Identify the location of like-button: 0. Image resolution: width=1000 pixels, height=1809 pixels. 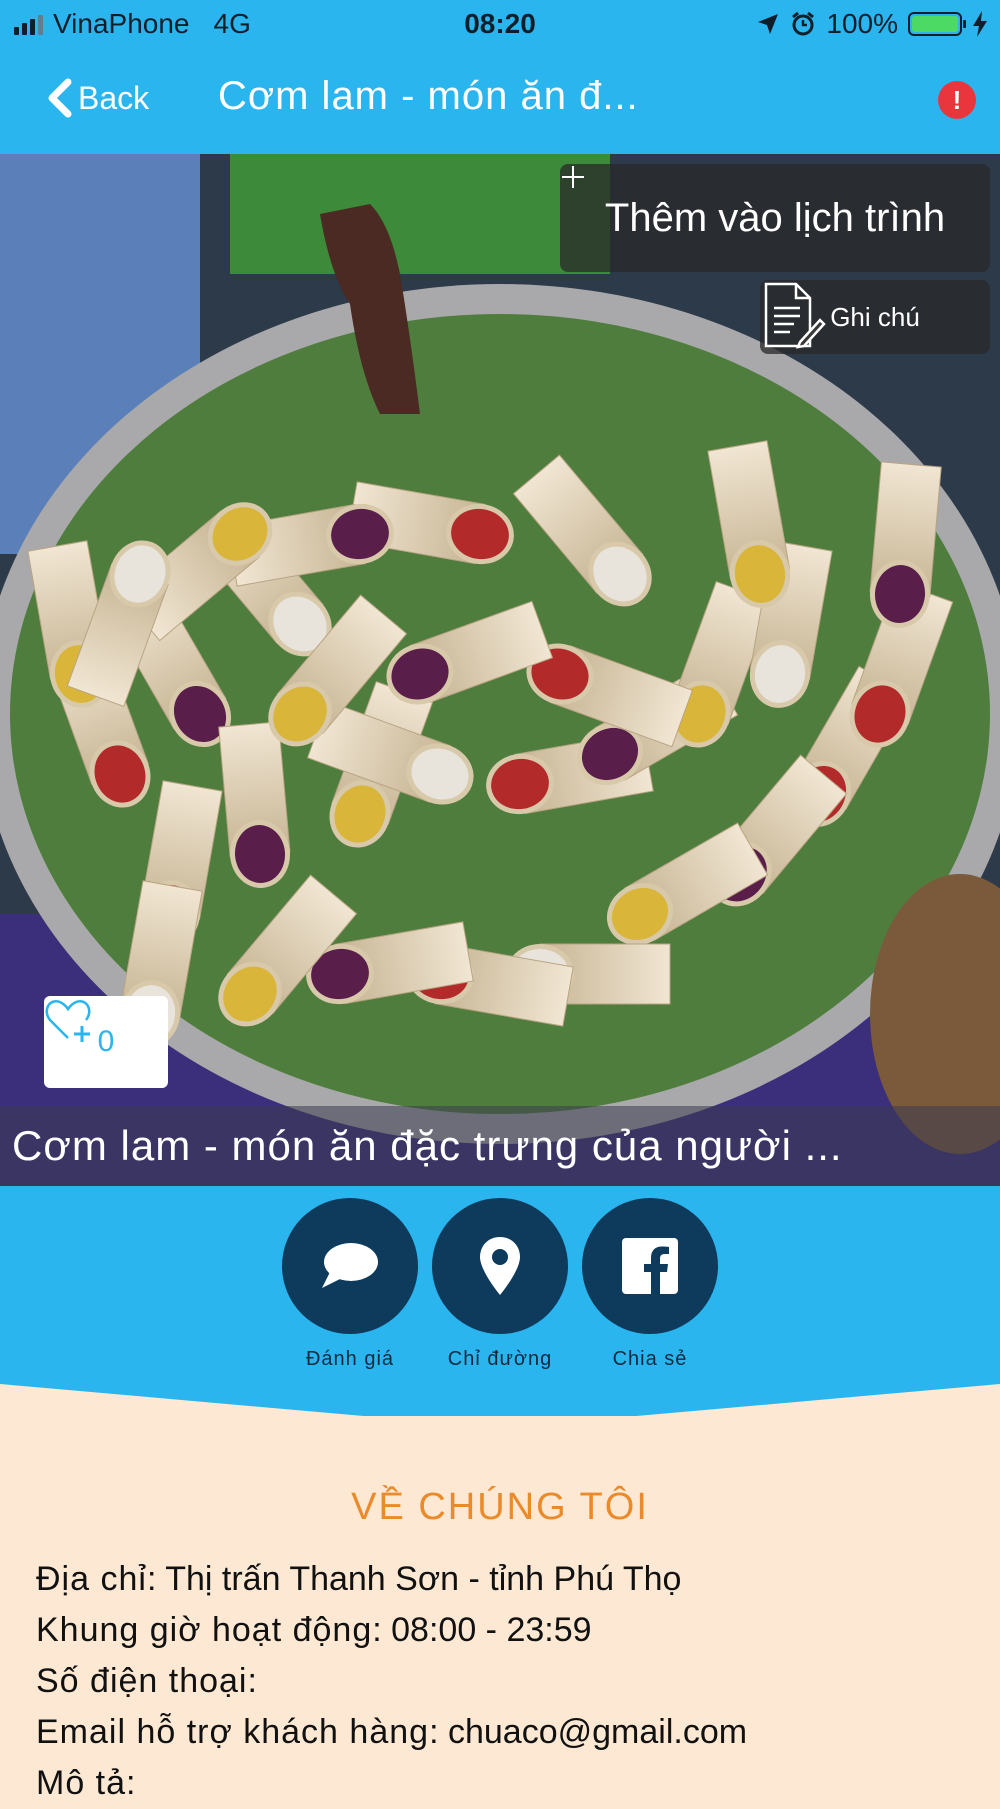
(106, 1042).